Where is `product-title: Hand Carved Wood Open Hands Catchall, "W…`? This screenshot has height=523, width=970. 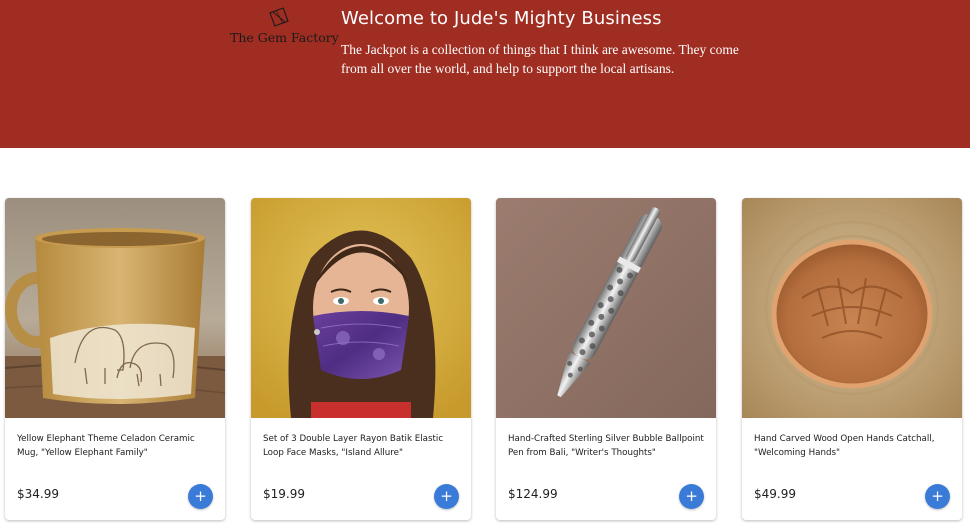 product-title: Hand Carved Wood Open Hands Catchall, "W… is located at coordinates (853, 446).